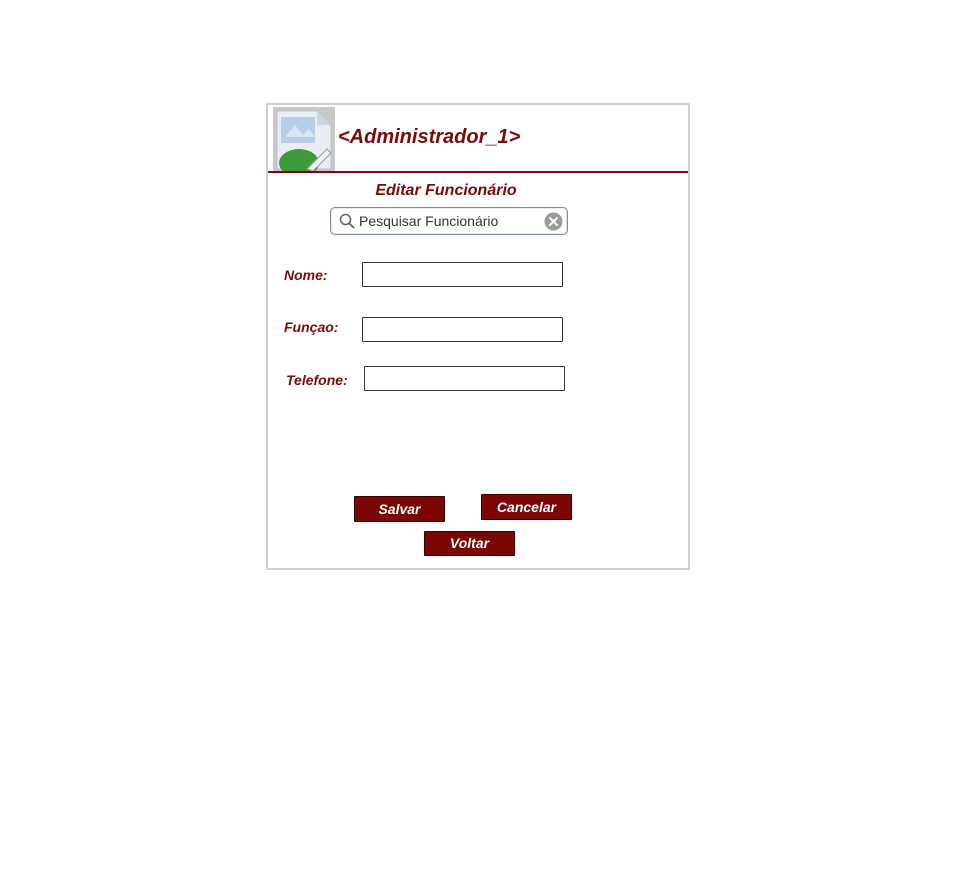 This screenshot has height=890, width=953. Describe the element at coordinates (429, 137) in the screenshot. I see `admin-name-title: <Administrador_1>` at that location.